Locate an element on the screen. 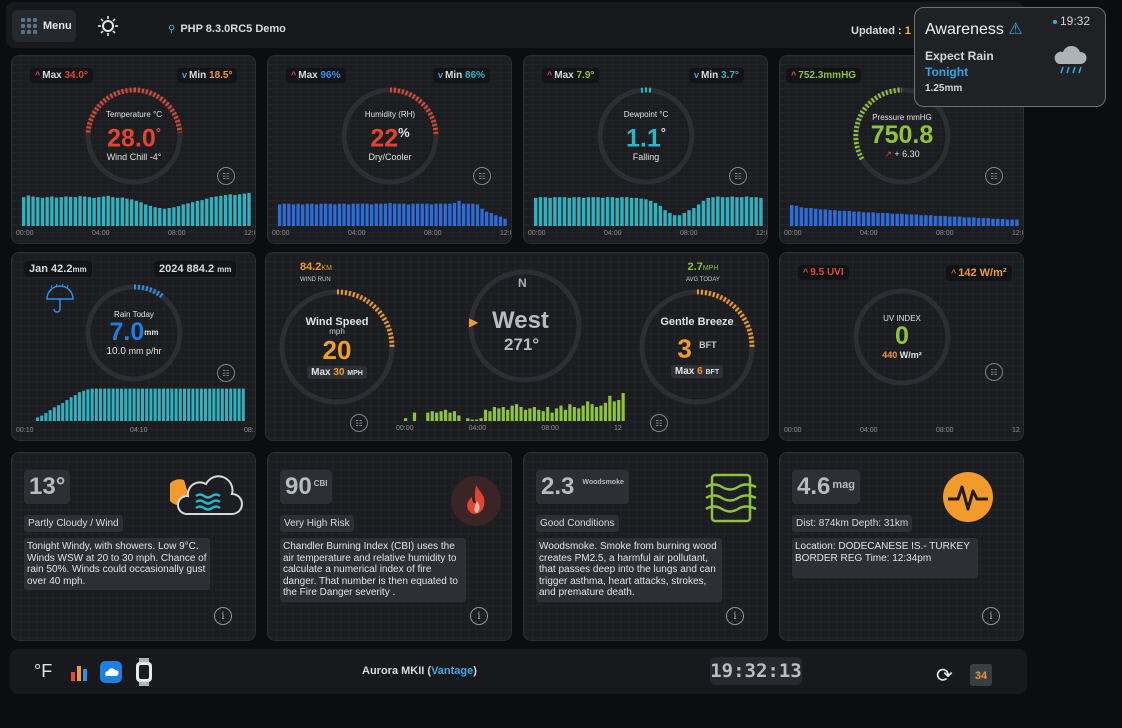 The height and width of the screenshot is (728, 1122). calendar-icon: 34 is located at coordinates (981, 675).